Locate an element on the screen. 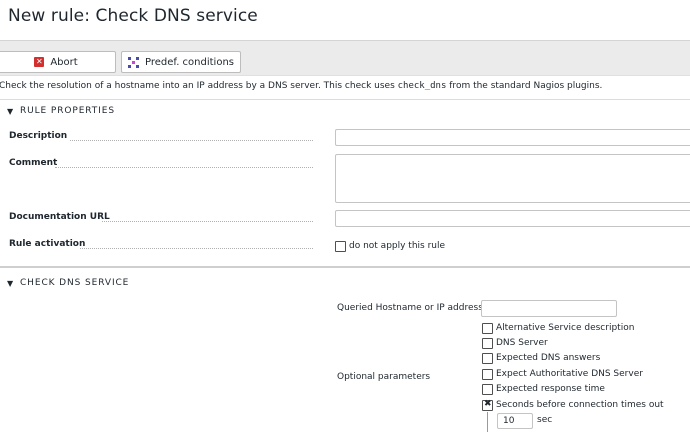  optional-parameters-label: Optional parameters is located at coordinates (384, 377).